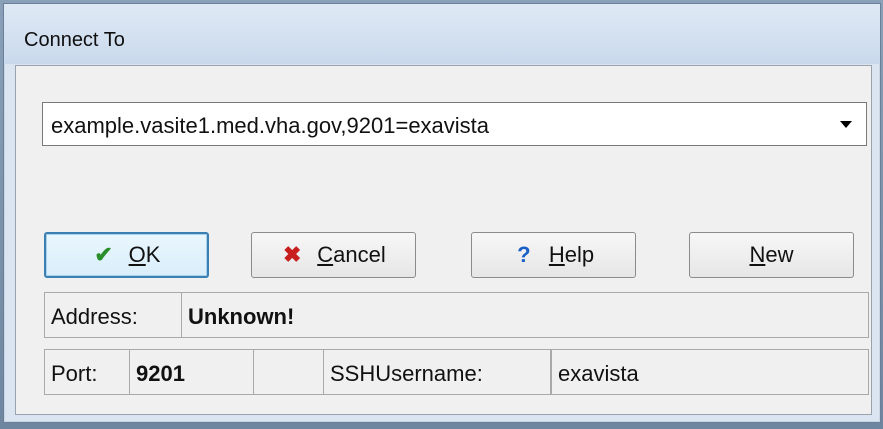 This screenshot has height=429, width=883. I want to click on cancel-button: ✖ Cancel, so click(333, 255).